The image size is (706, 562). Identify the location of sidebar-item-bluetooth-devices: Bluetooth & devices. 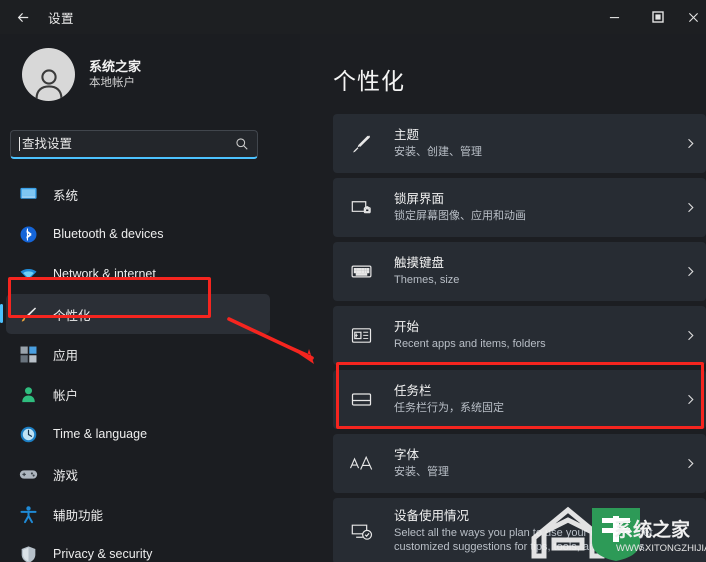
(138, 234).